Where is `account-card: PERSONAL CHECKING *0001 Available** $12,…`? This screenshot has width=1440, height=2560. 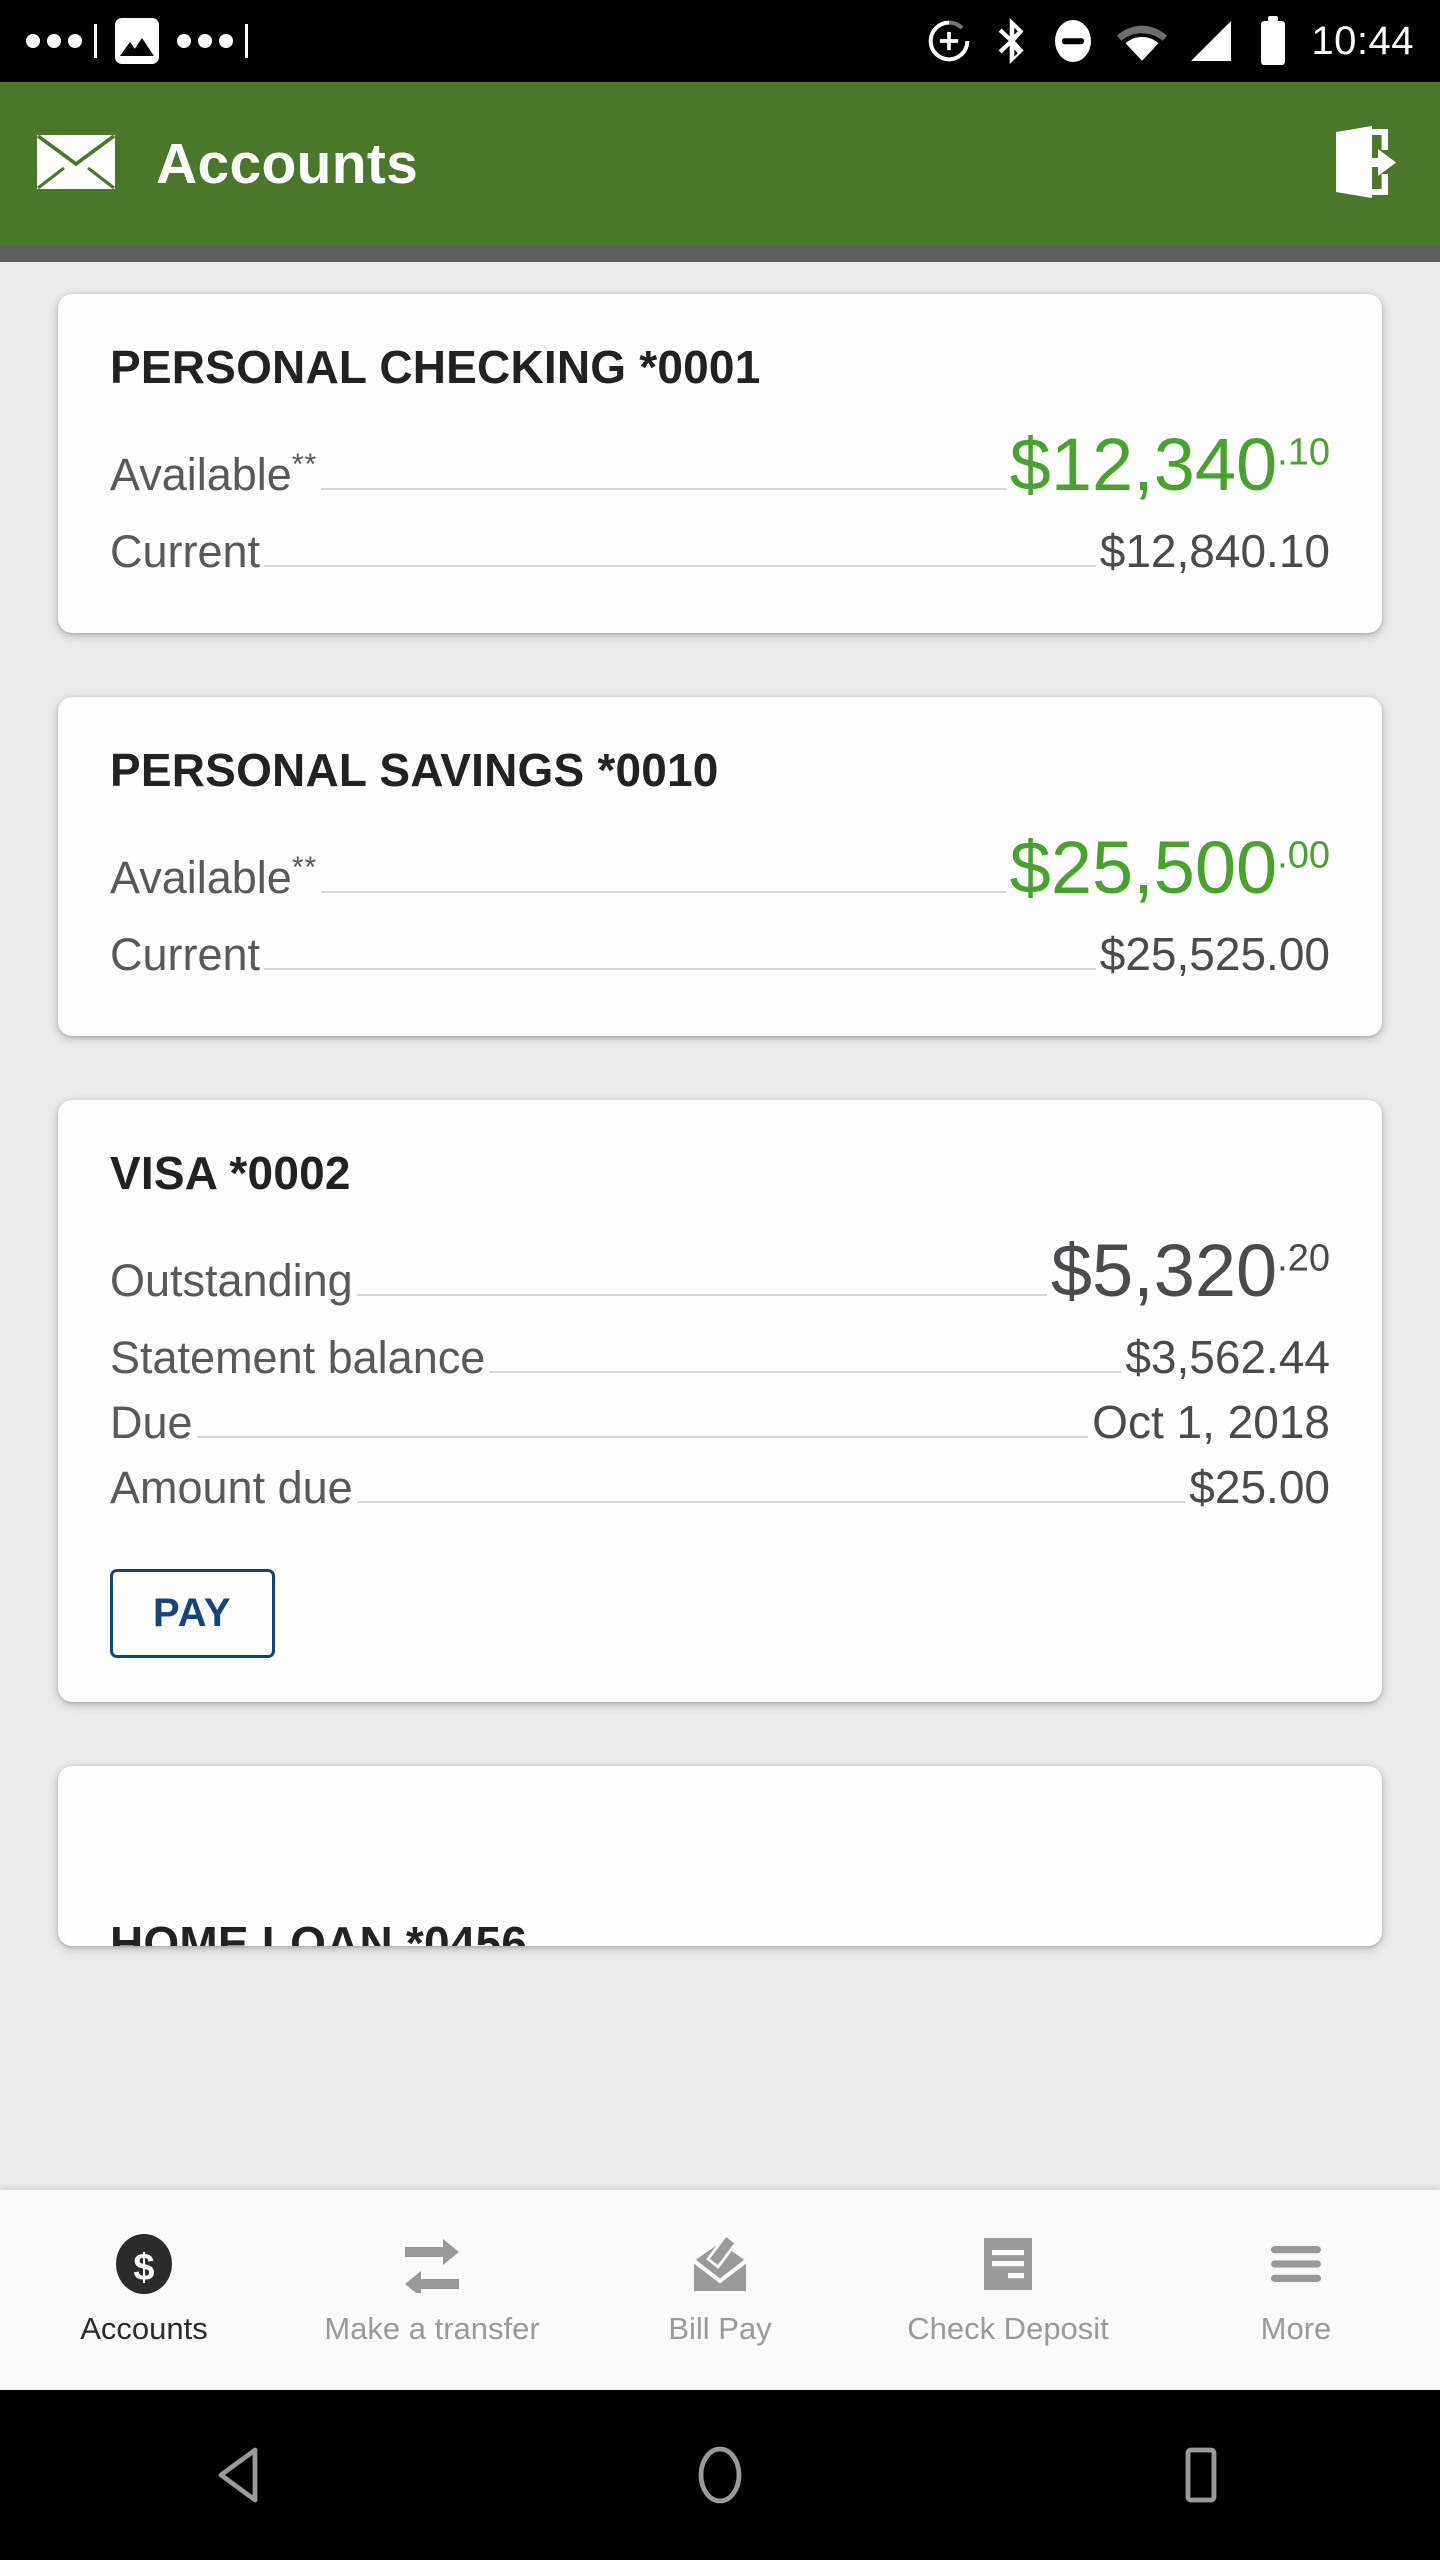 account-card: PERSONAL CHECKING *0001 Available** $12,… is located at coordinates (720, 463).